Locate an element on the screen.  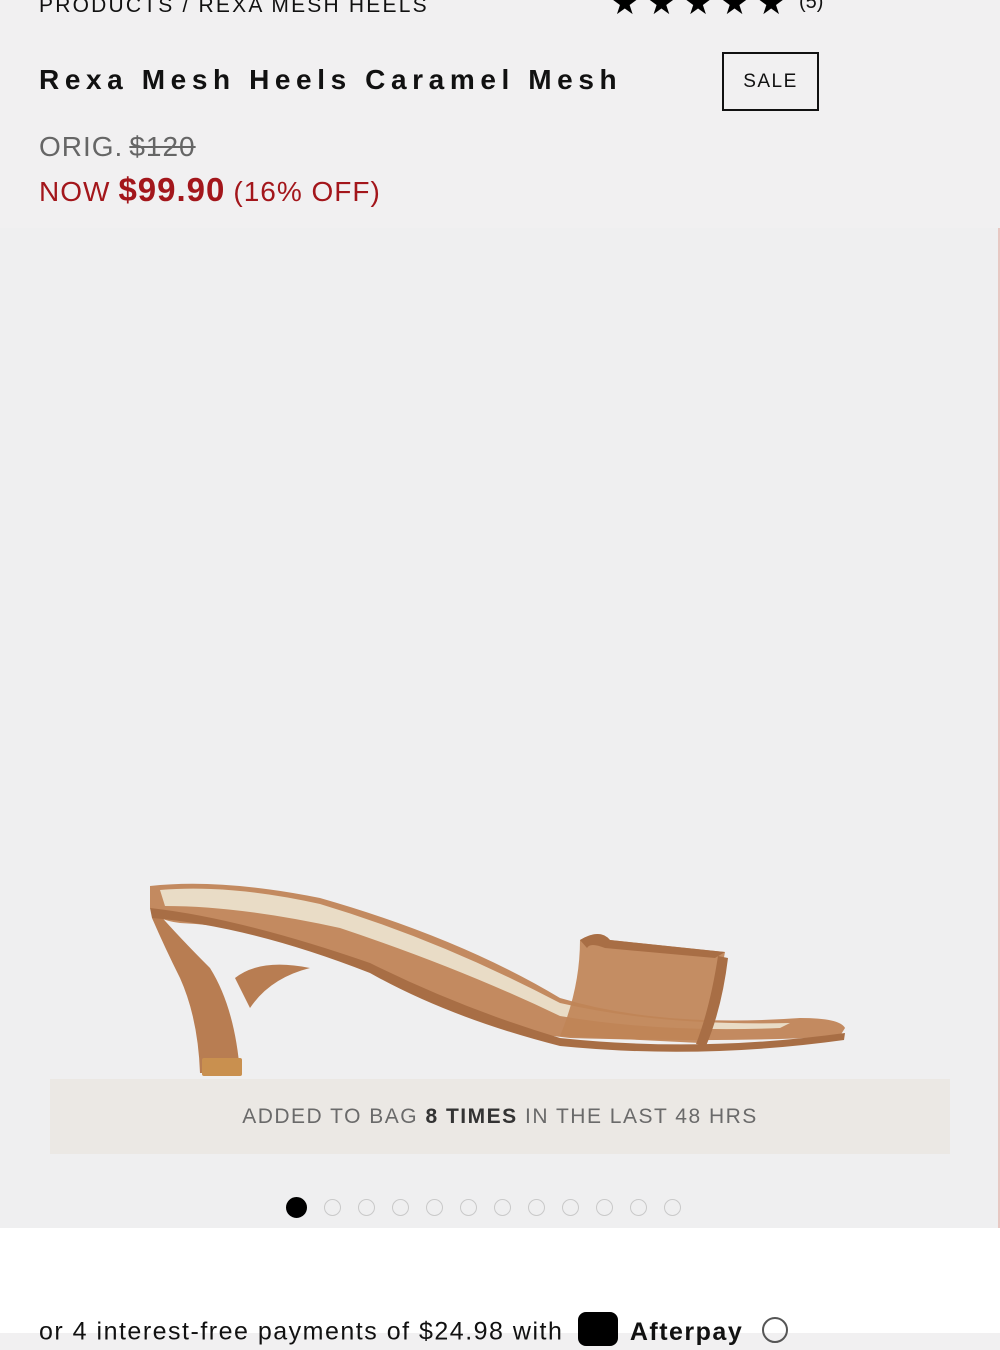
afterpay-name: Afterpay is located at coordinates (686, 1331).